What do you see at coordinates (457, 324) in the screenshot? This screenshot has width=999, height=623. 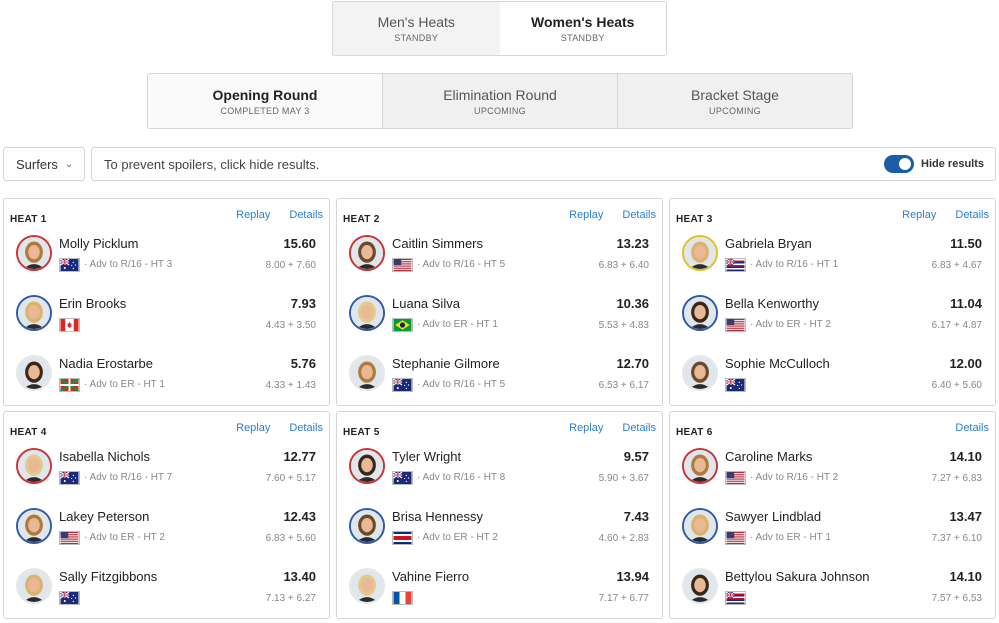 I see `advance-status: · Adv to ER - HT 1` at bounding box center [457, 324].